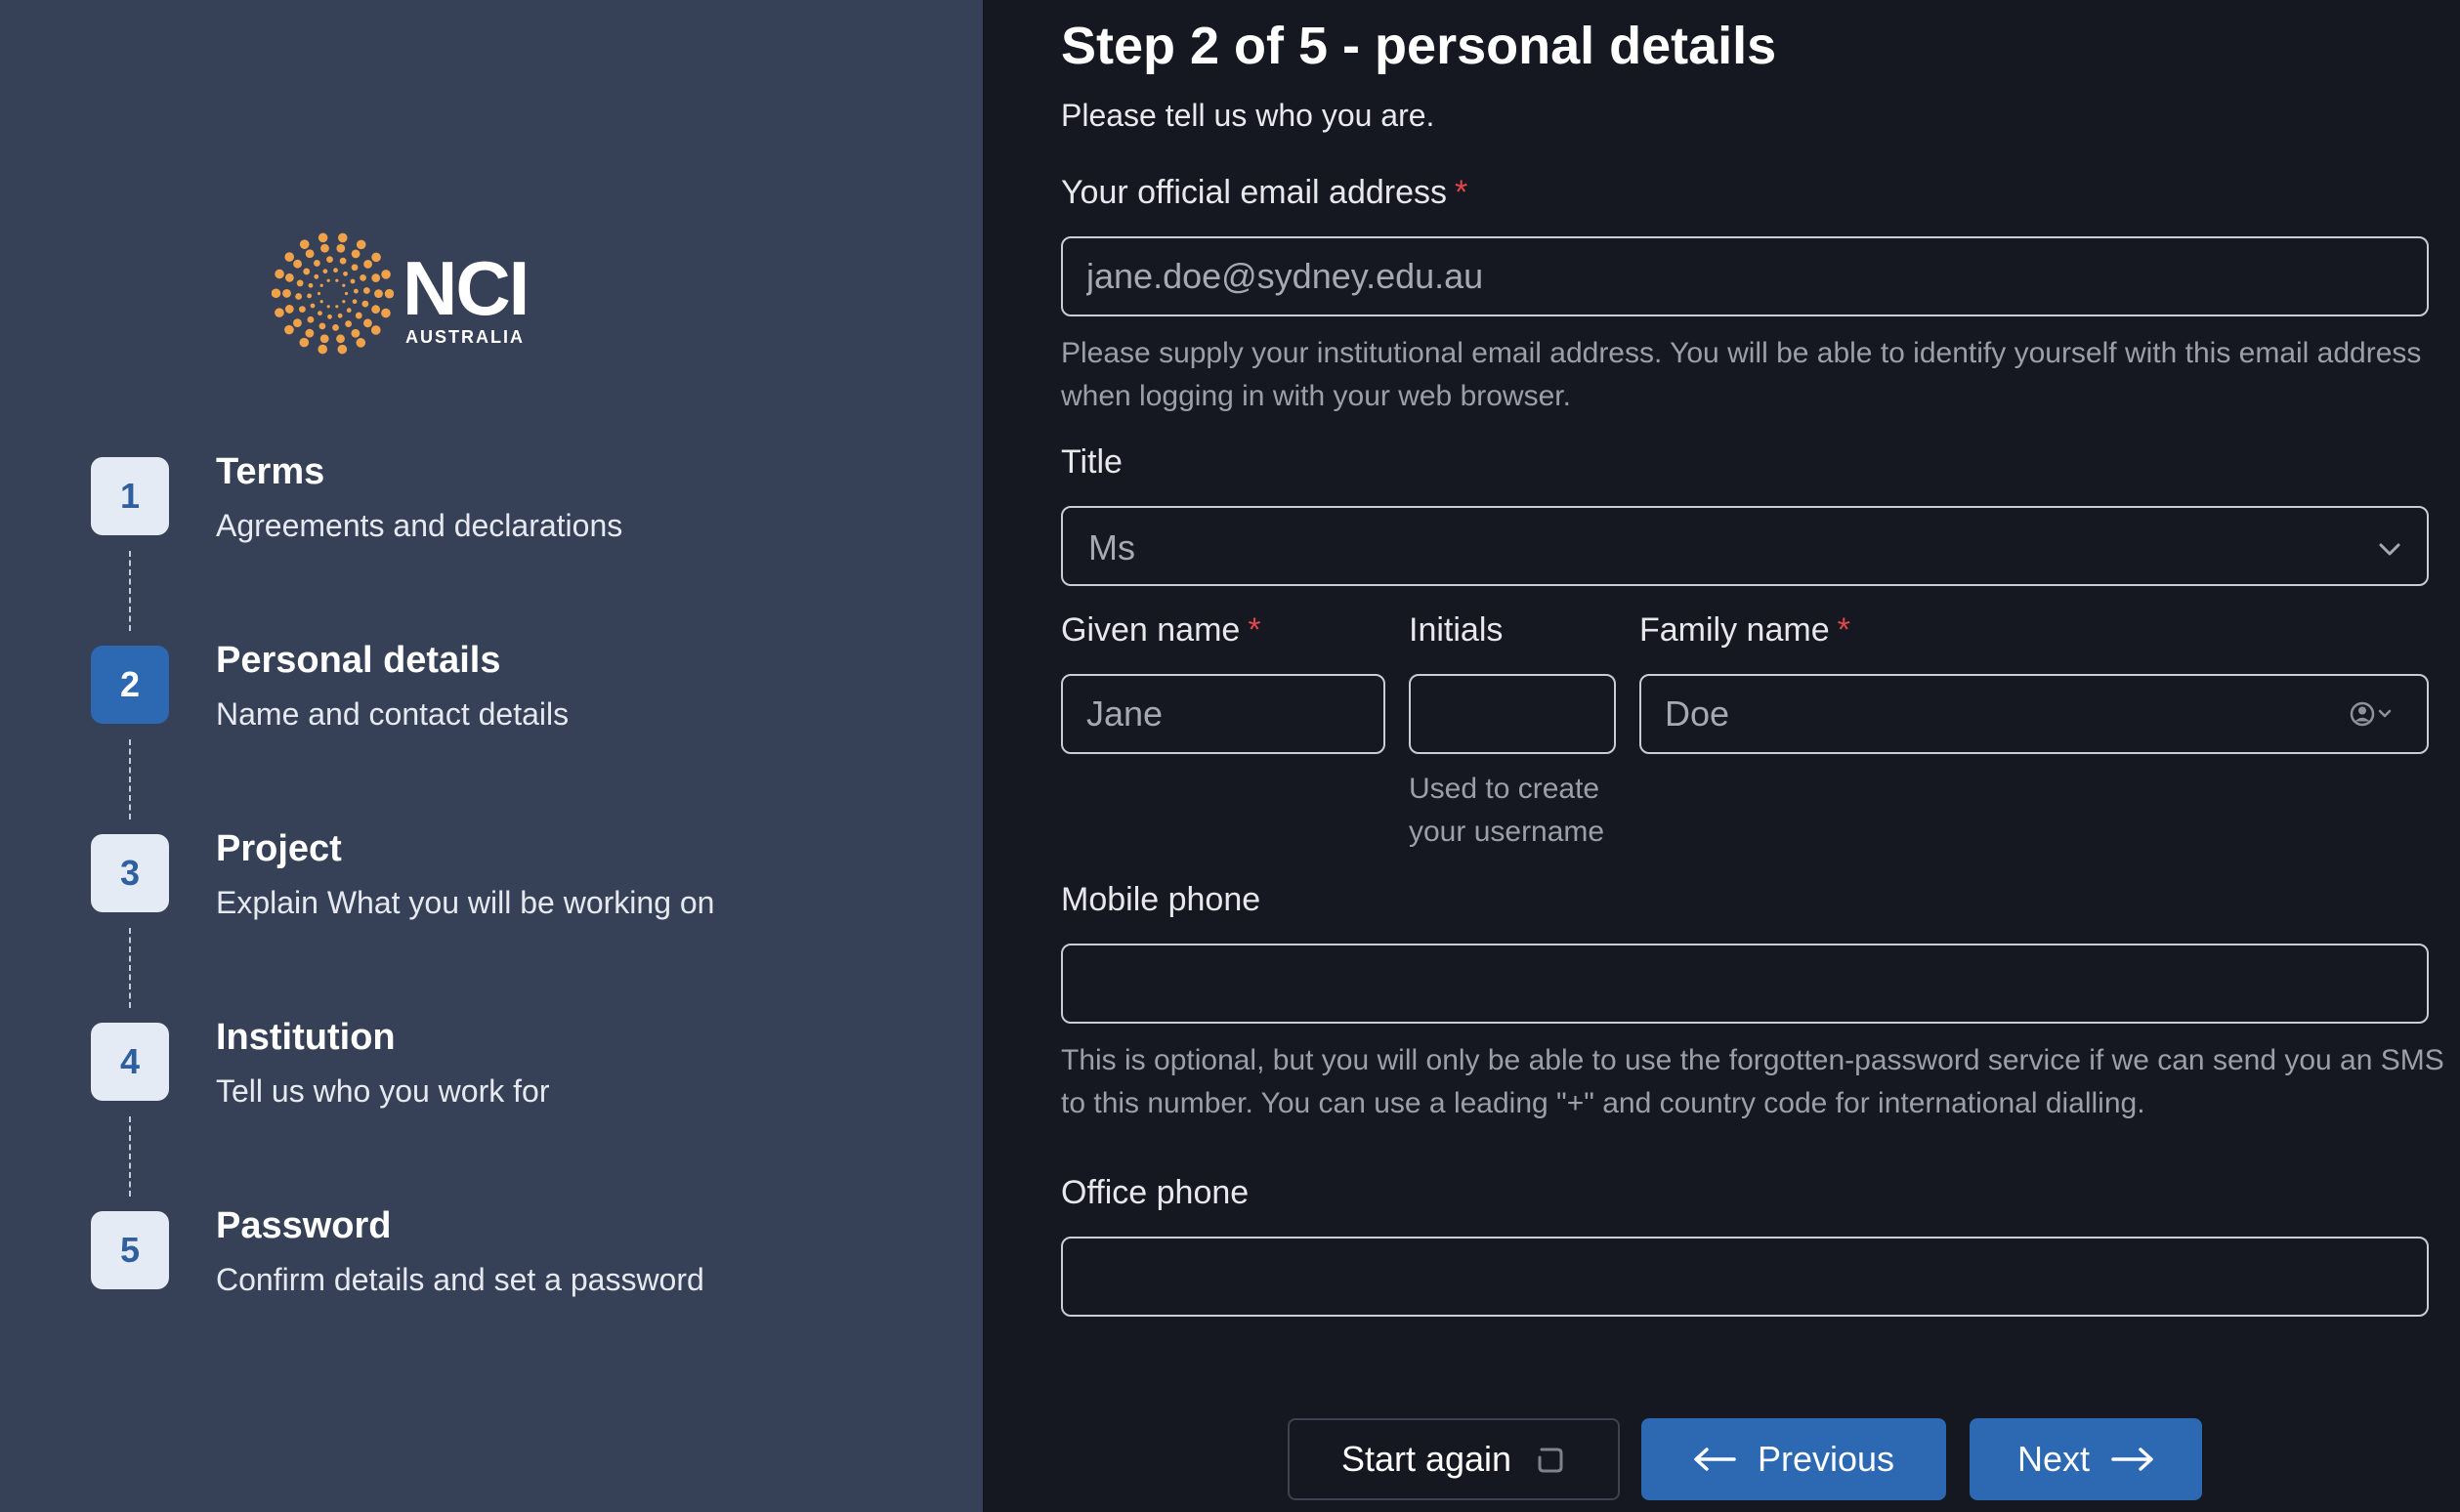 Image resolution: width=2460 pixels, height=1512 pixels. I want to click on family-name-wrapper, so click(2034, 714).